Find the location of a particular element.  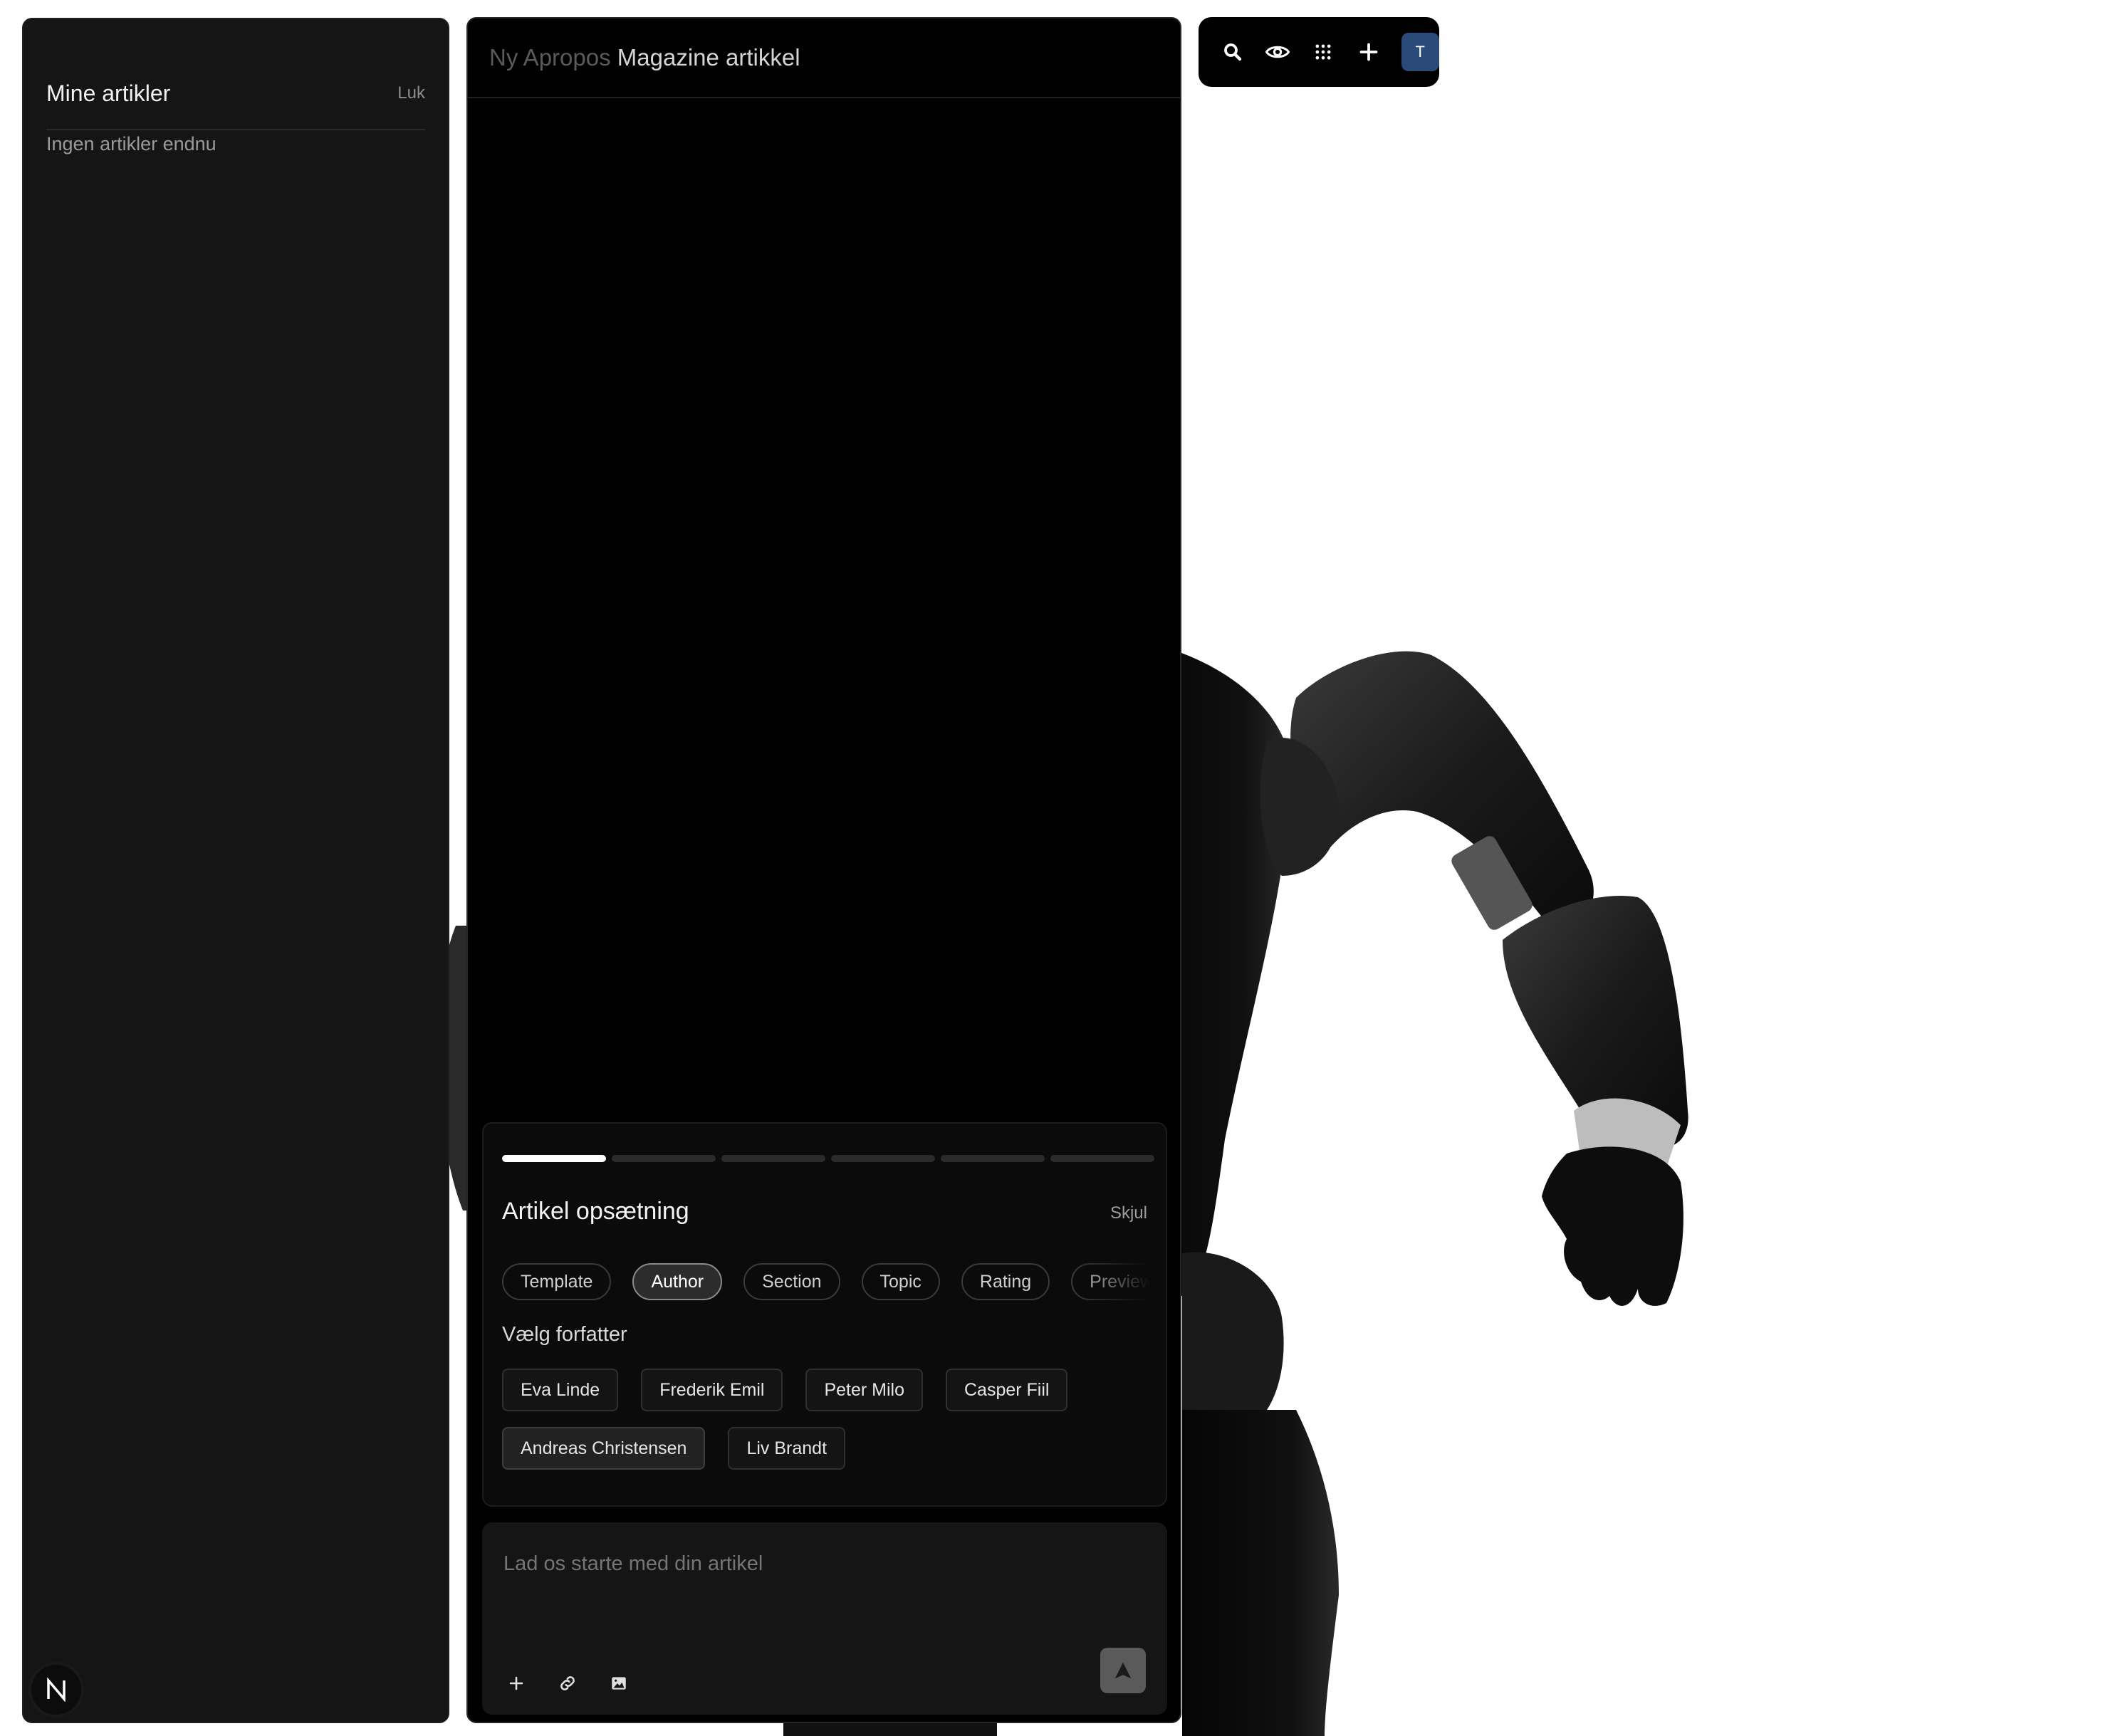

link-icon is located at coordinates (567, 1683).